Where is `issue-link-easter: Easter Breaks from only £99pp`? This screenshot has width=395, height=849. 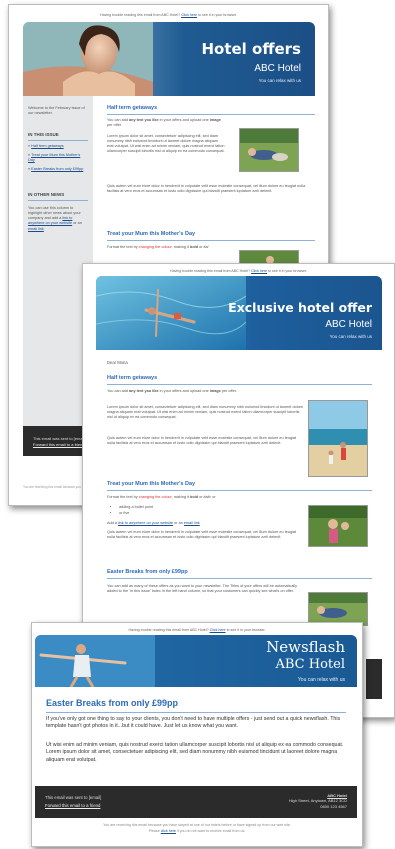
issue-link-easter: Easter Breaks from only £99pp is located at coordinates (57, 169).